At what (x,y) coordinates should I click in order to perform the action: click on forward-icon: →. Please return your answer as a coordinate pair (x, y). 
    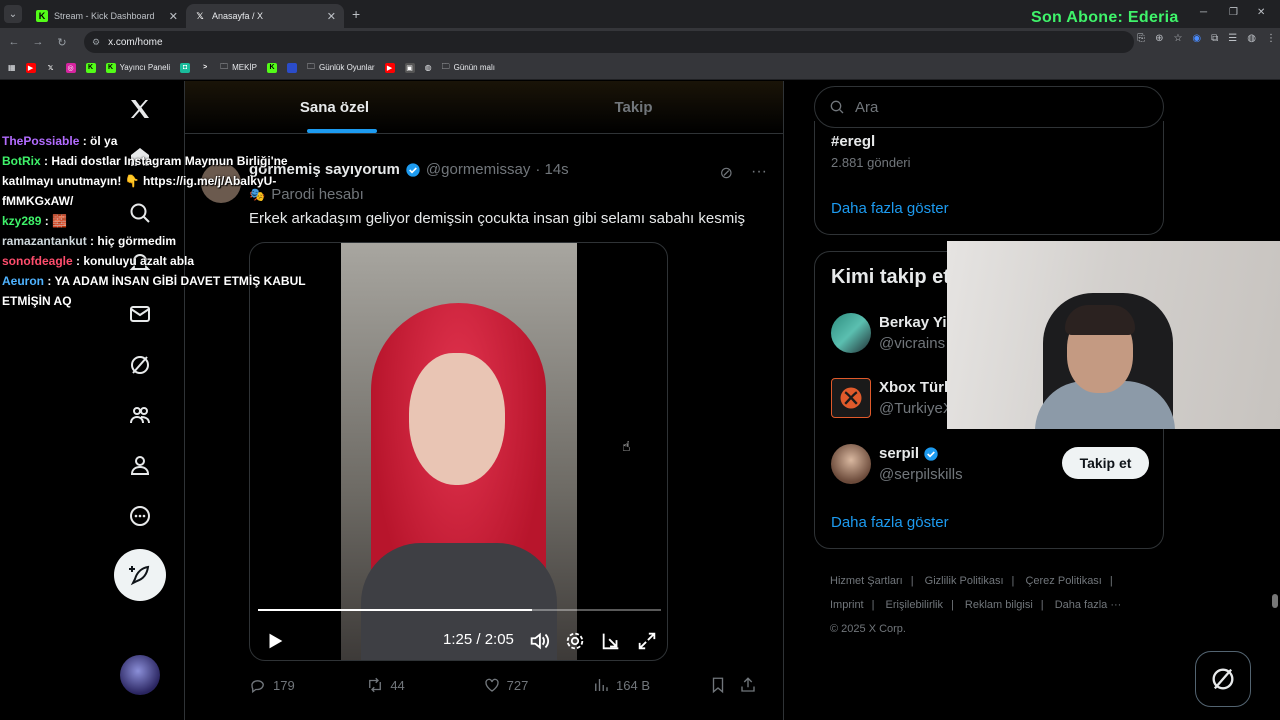
    Looking at the image, I should click on (38, 42).